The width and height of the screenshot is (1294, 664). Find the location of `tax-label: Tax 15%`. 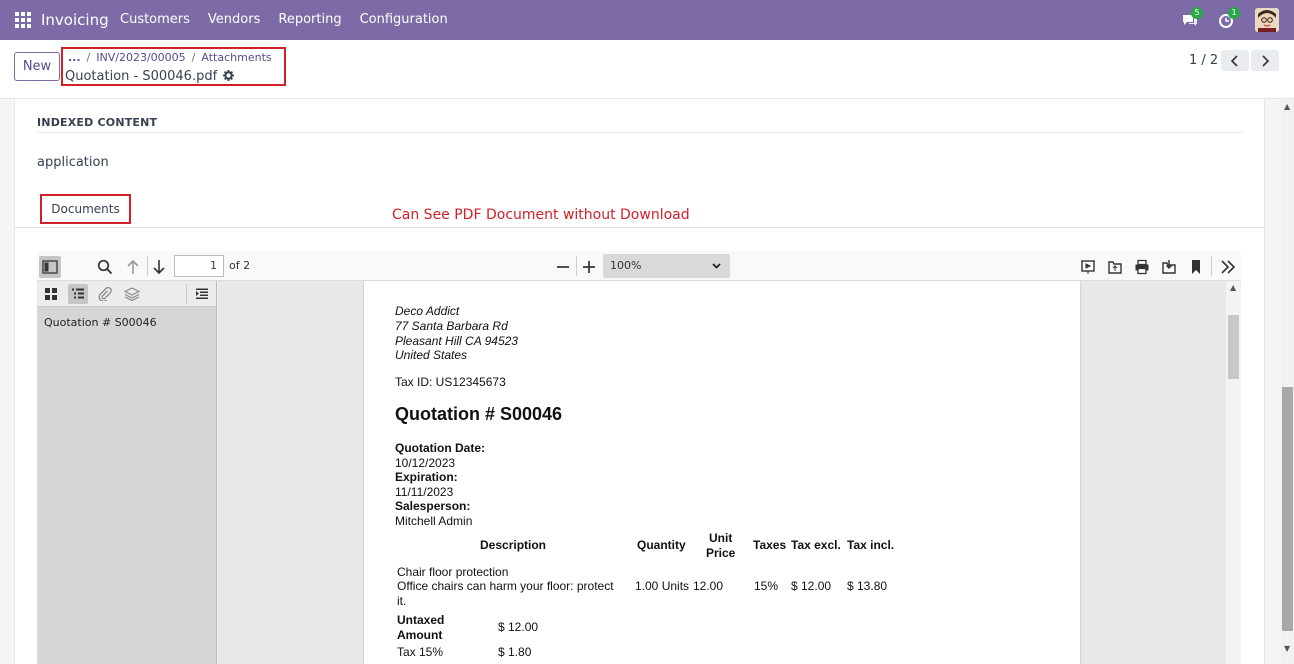

tax-label: Tax 15% is located at coordinates (420, 652).